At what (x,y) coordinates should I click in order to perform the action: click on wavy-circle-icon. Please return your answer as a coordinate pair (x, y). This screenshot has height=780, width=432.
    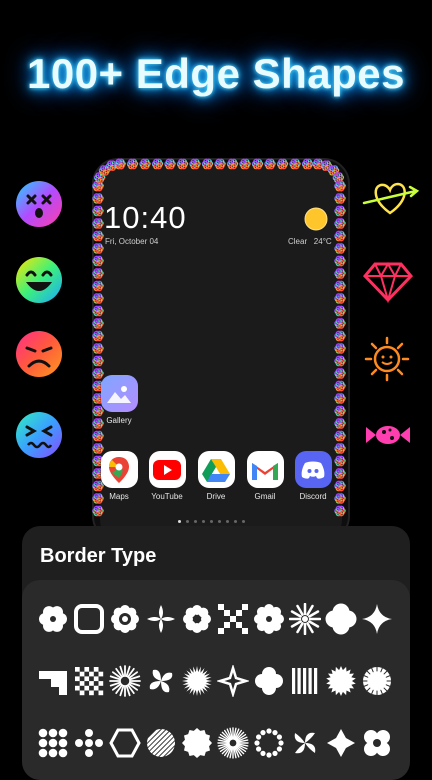
    Looking at the image, I should click on (197, 743).